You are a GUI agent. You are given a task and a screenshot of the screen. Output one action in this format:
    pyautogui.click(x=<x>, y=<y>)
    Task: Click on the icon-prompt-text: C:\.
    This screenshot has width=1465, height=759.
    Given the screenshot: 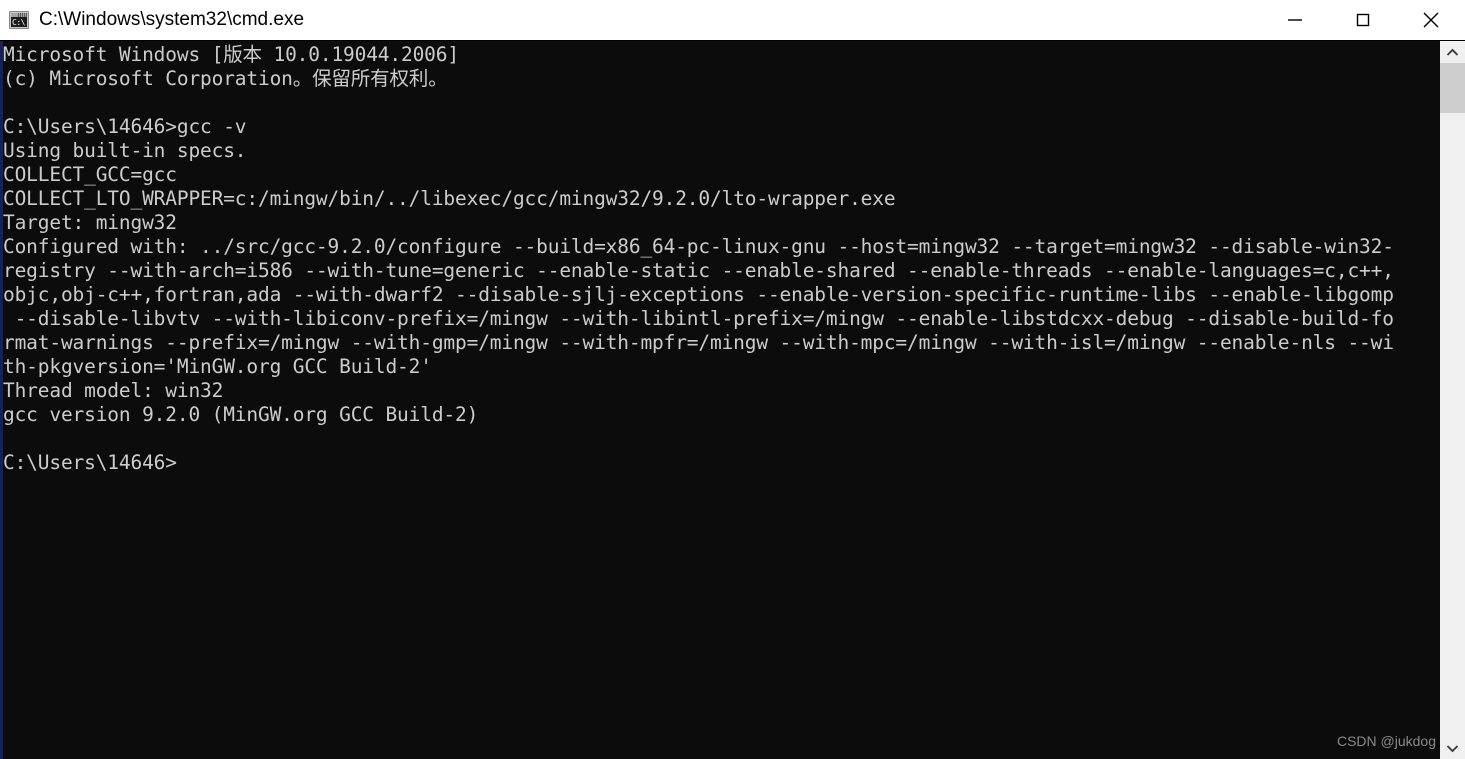 What is the action you would take?
    pyautogui.click(x=19, y=22)
    